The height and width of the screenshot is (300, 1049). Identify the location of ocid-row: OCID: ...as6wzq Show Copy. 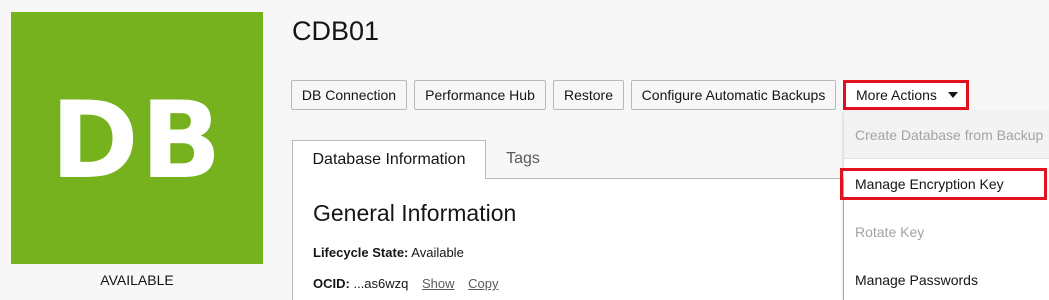
(406, 283).